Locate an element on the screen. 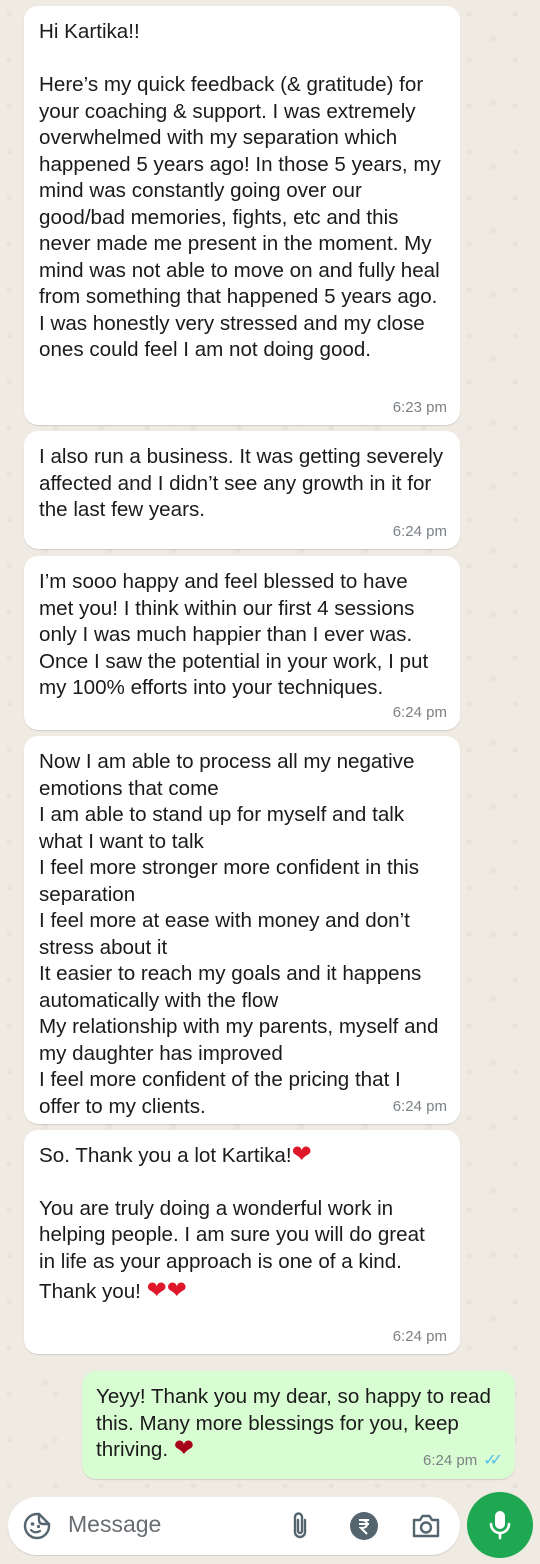 This screenshot has height=1564, width=540. rupee-payment-icon is located at coordinates (364, 1526).